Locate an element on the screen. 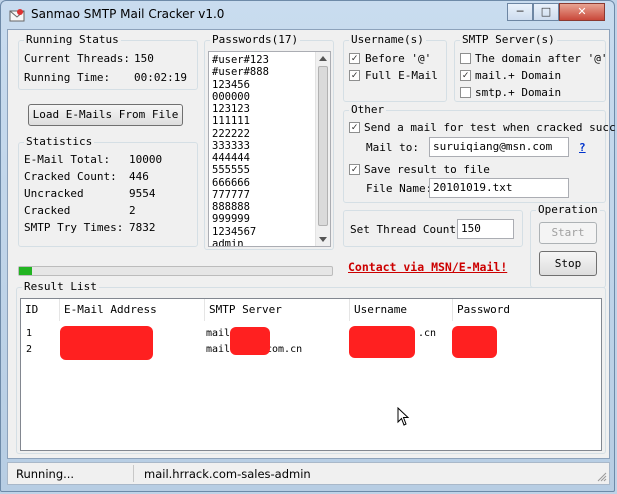 This screenshot has height=494, width=617. thread-count-group: Set Thread Count: 150 is located at coordinates (433, 228).